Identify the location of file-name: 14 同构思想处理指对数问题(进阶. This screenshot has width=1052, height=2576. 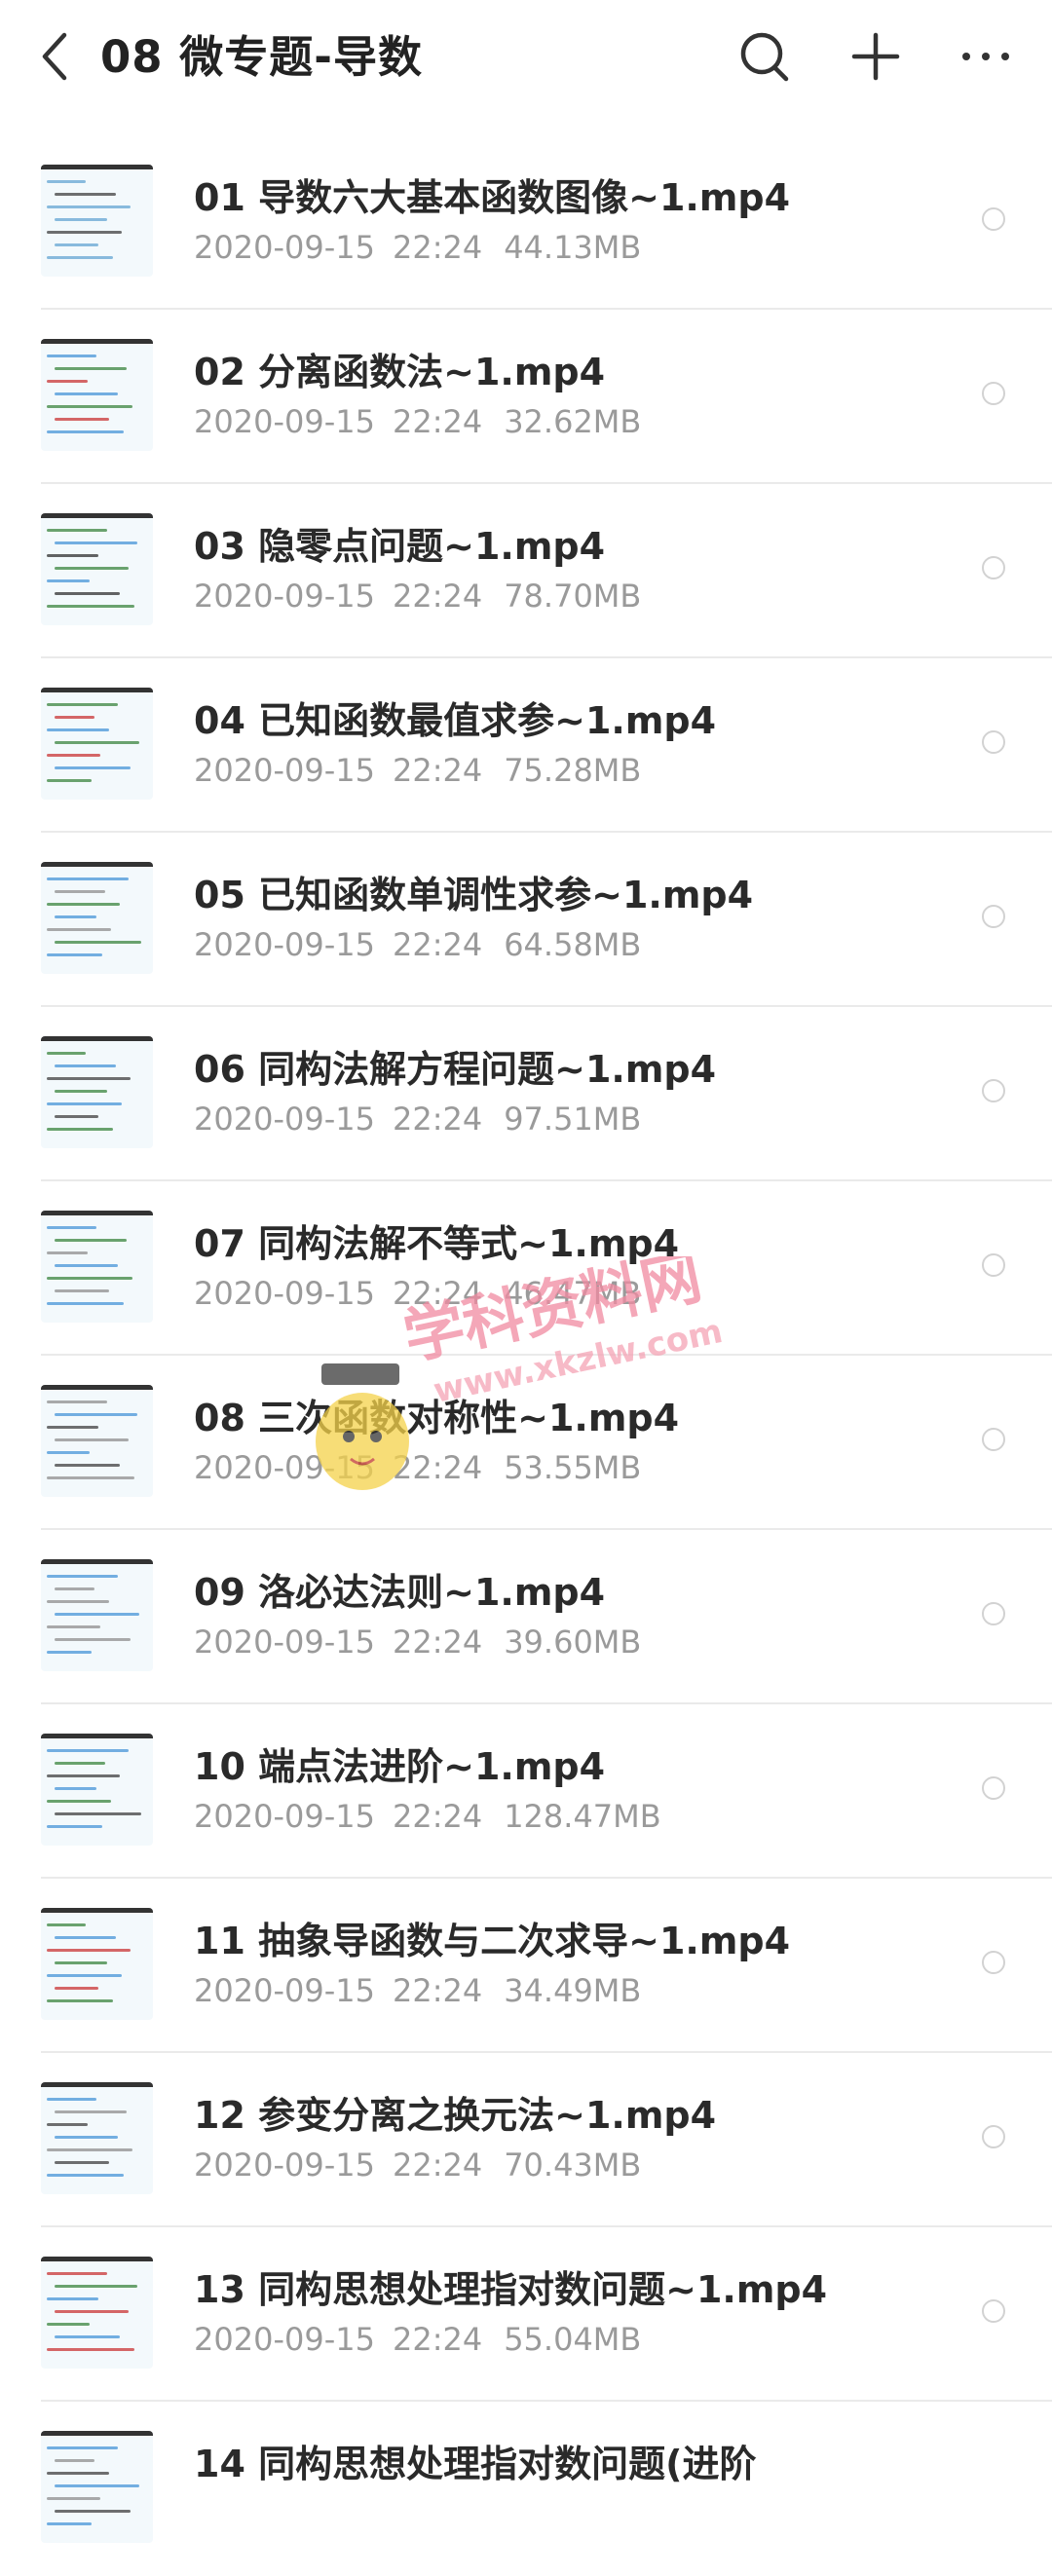
(475, 2464).